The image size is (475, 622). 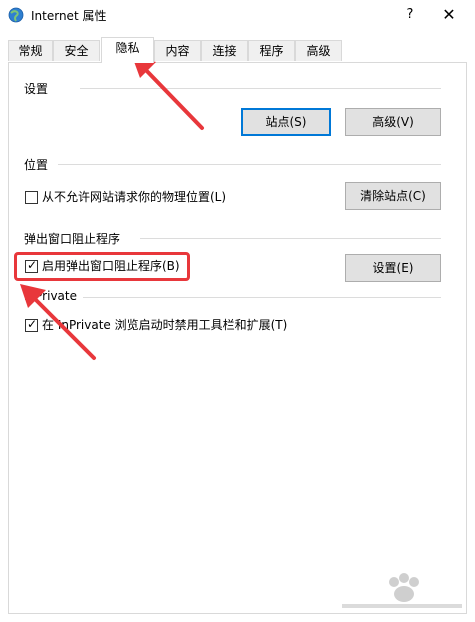 I want to click on disable-toolbars-label: 在 InPrivate 浏览启动时禁用工具栏和扩展(T), so click(x=165, y=325).